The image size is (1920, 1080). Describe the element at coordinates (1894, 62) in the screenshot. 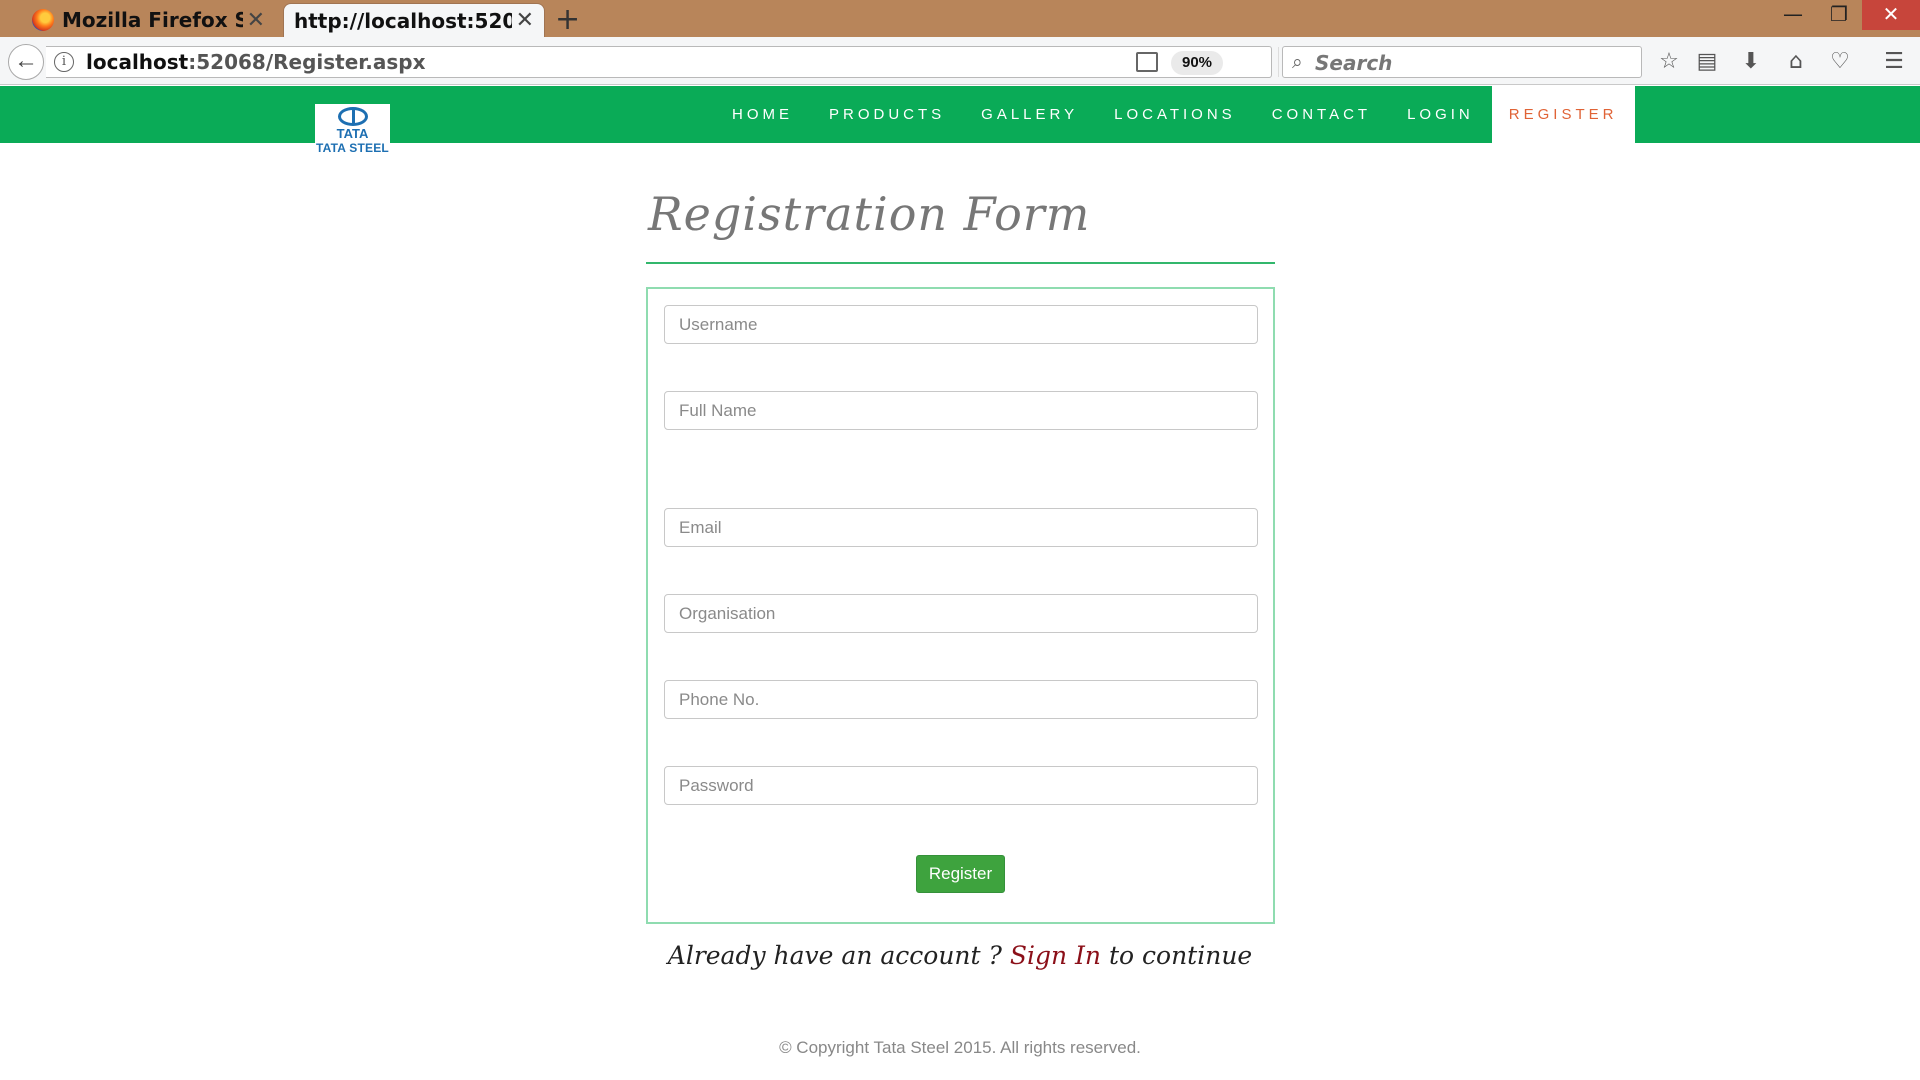

I see `menu-icon: ☰` at that location.